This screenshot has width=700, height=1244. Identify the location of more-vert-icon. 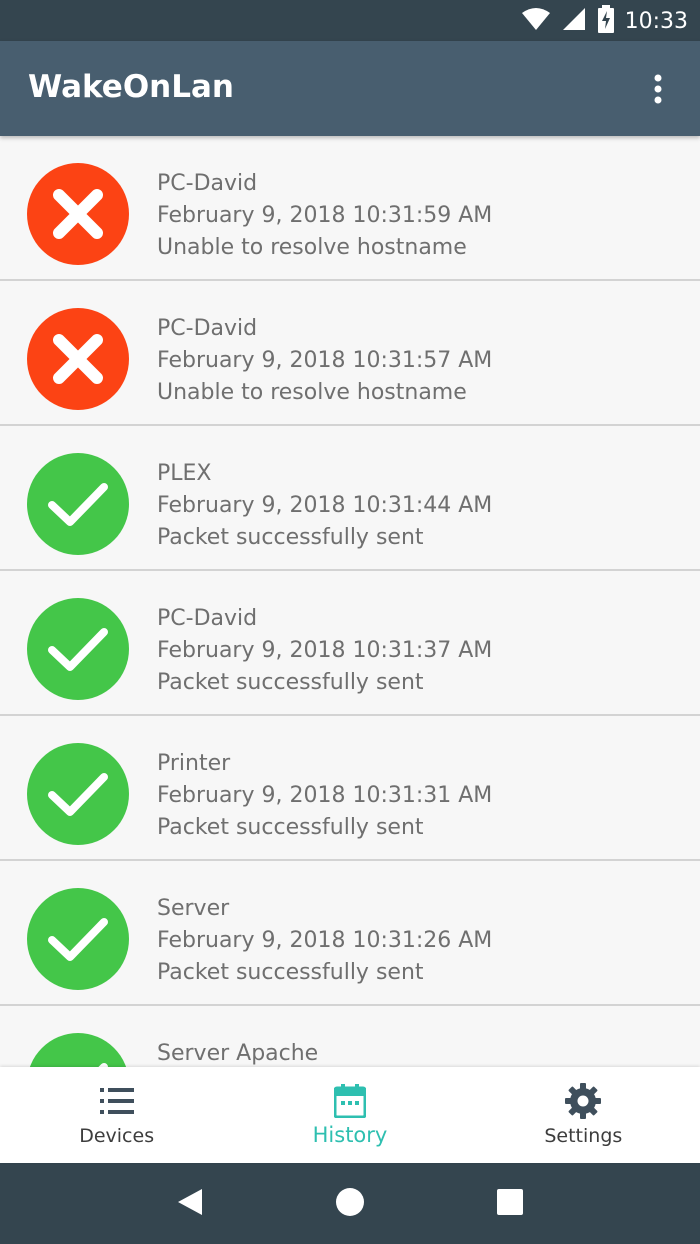
(658, 91).